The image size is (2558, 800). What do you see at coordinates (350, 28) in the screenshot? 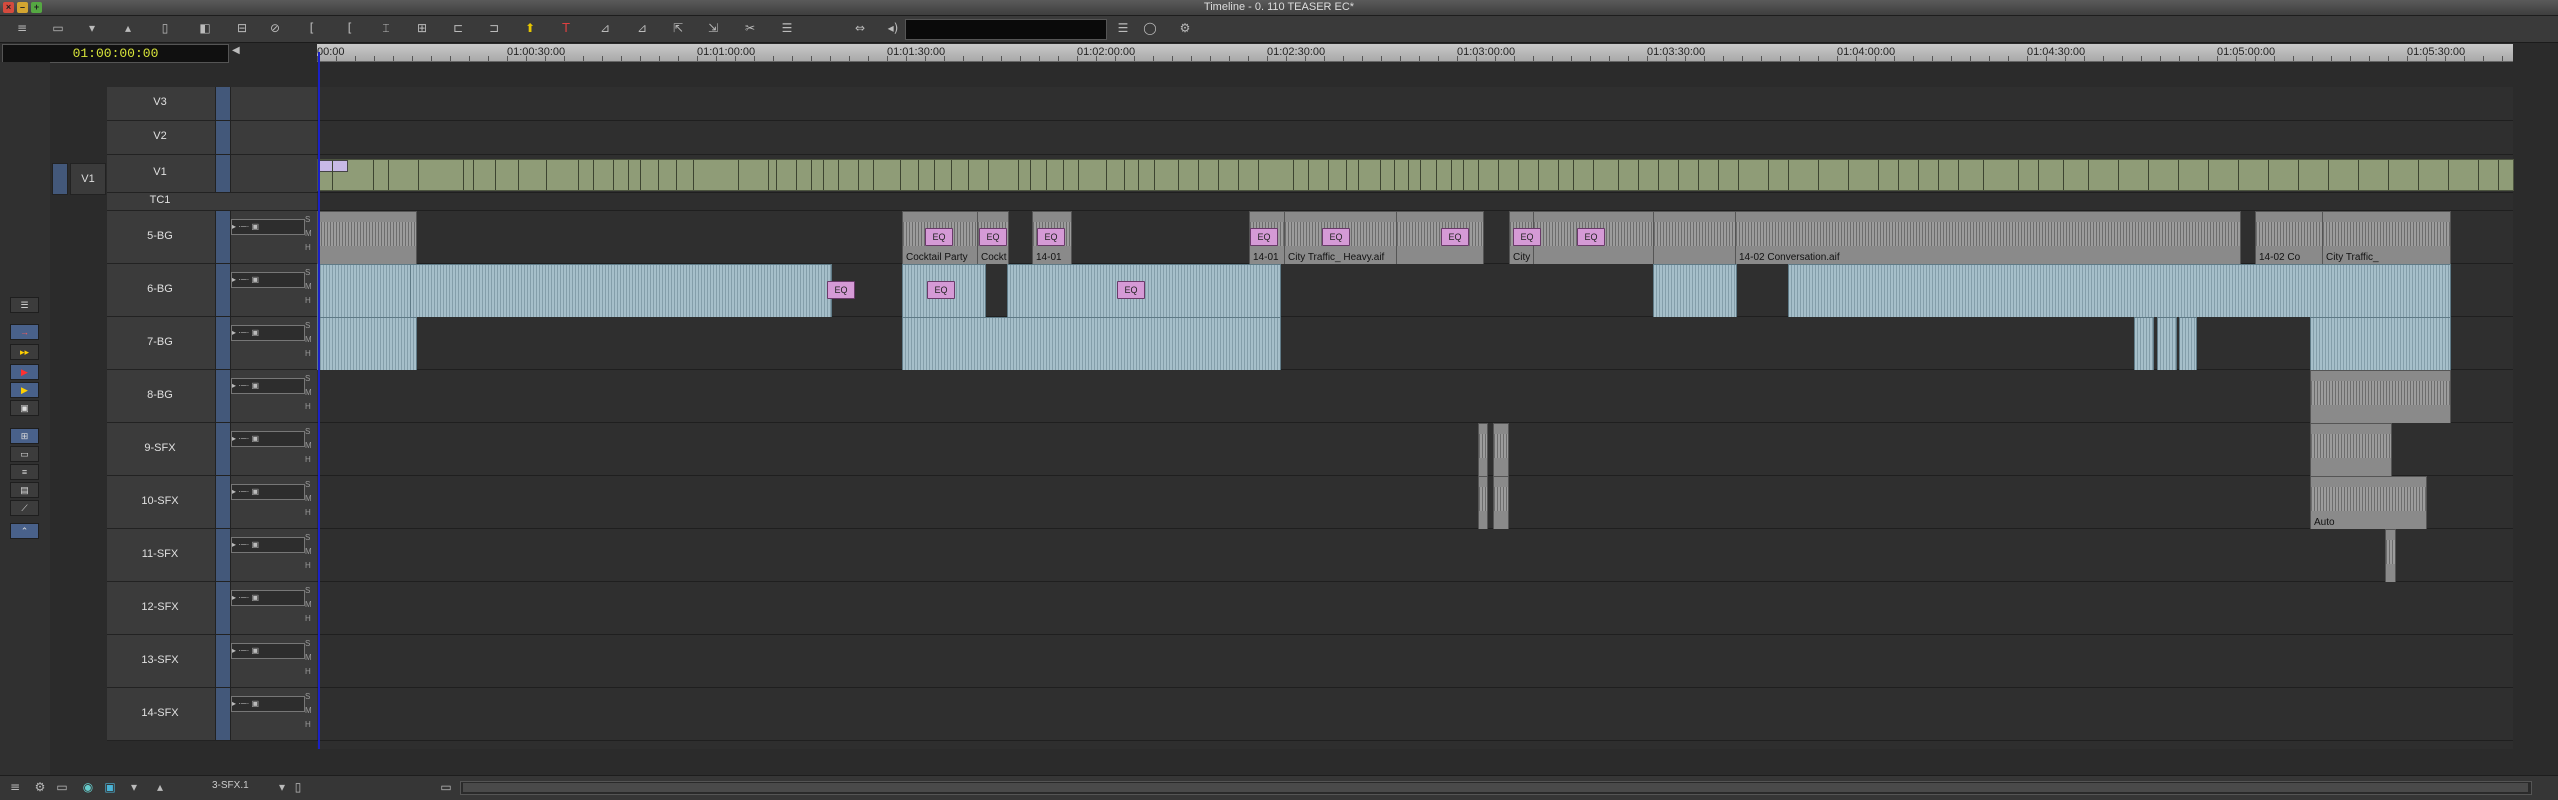
I see `bracket-right-icon: [` at bounding box center [350, 28].